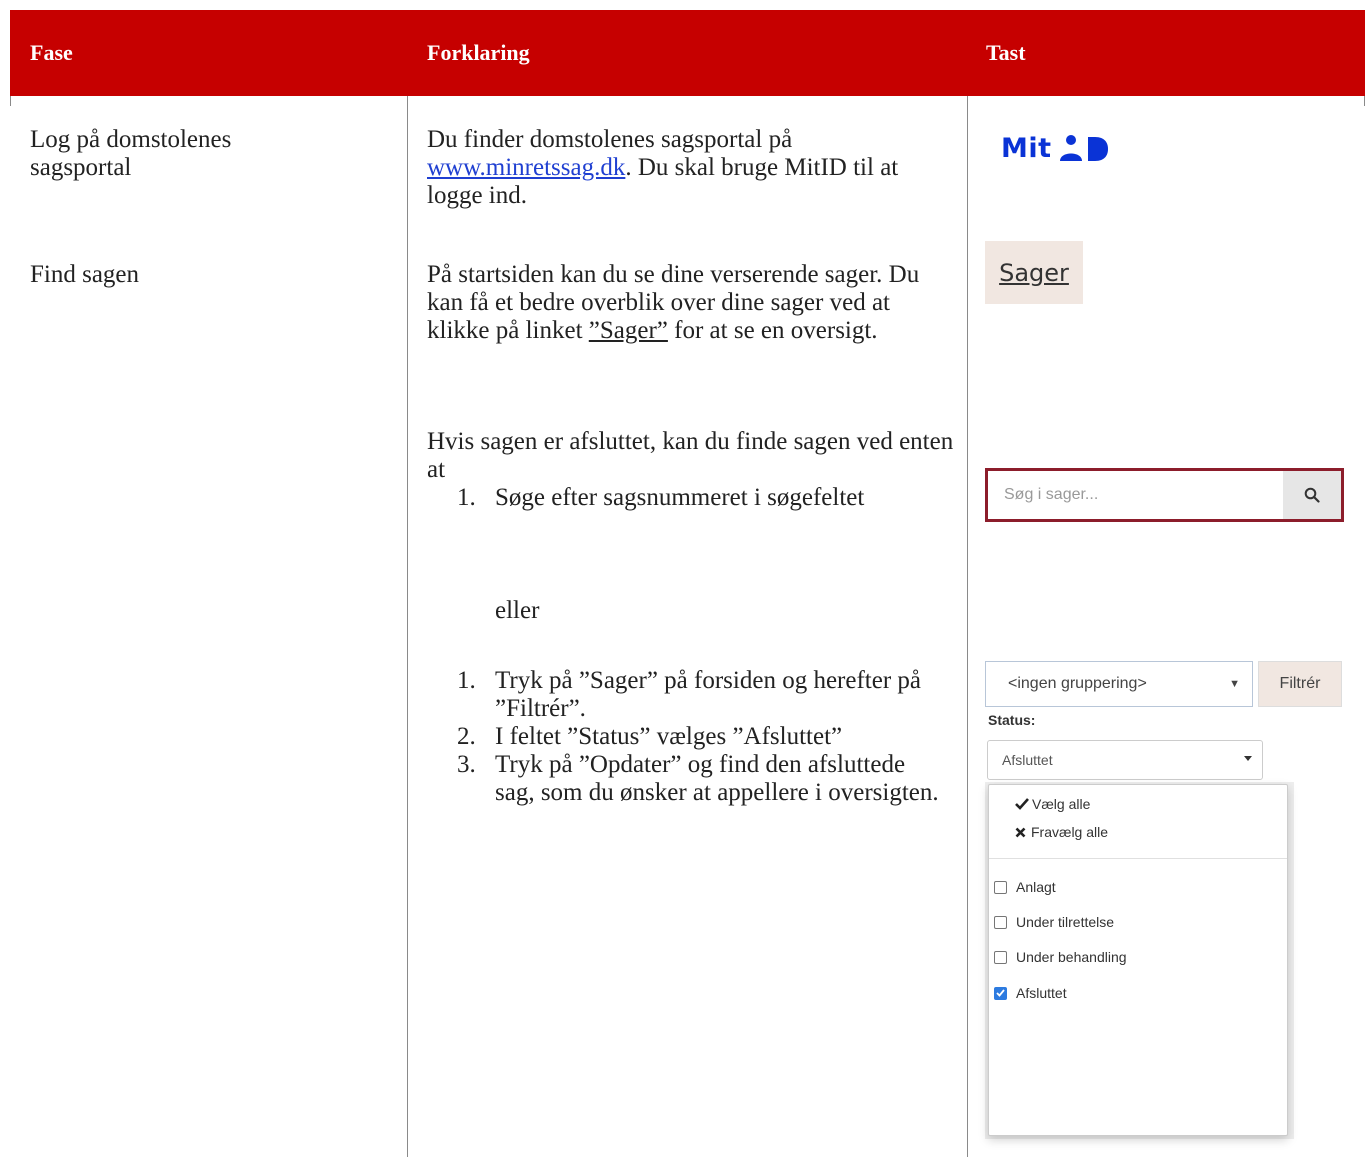 The width and height of the screenshot is (1368, 1157). What do you see at coordinates (967, 583) in the screenshot?
I see `rule-col2` at bounding box center [967, 583].